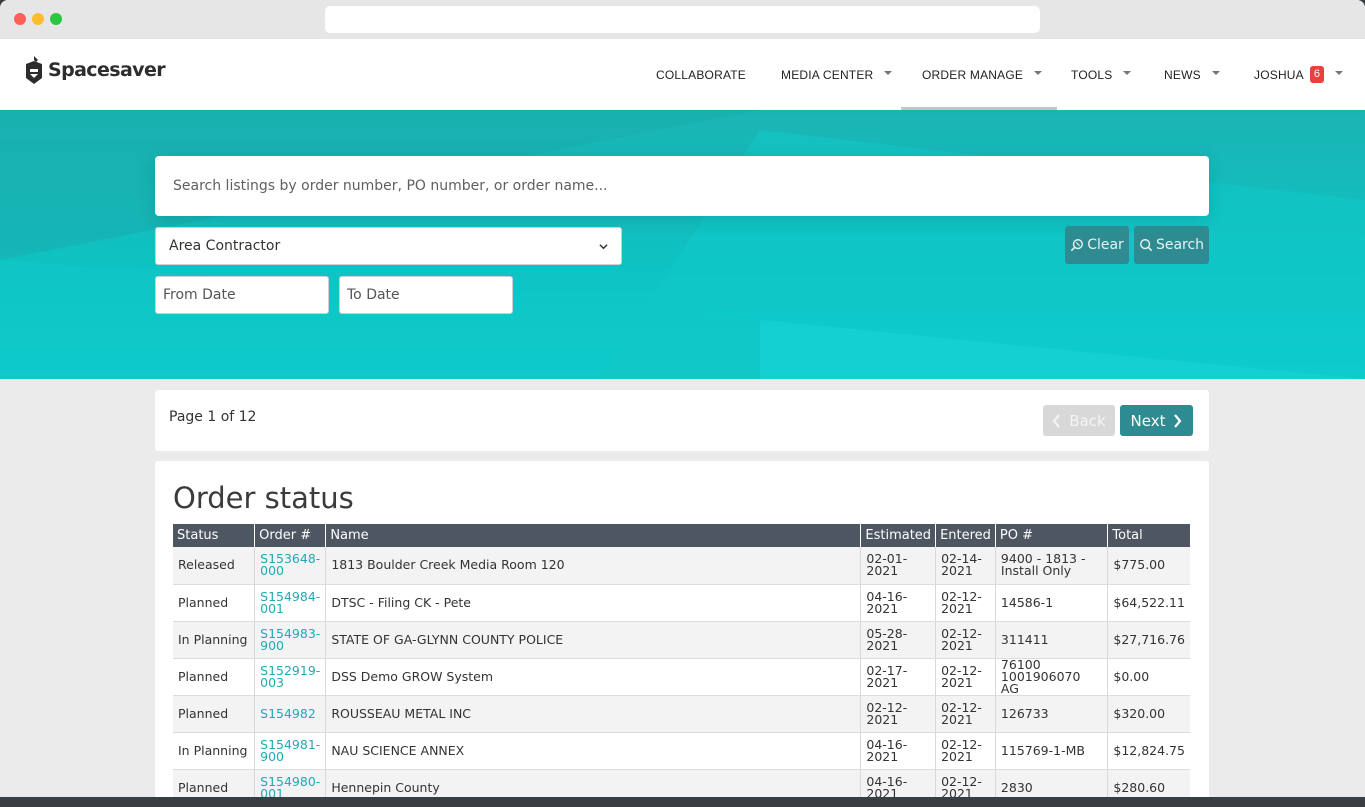 This screenshot has height=807, width=1365. What do you see at coordinates (56, 19) in the screenshot?
I see `maximize-window-icon` at bounding box center [56, 19].